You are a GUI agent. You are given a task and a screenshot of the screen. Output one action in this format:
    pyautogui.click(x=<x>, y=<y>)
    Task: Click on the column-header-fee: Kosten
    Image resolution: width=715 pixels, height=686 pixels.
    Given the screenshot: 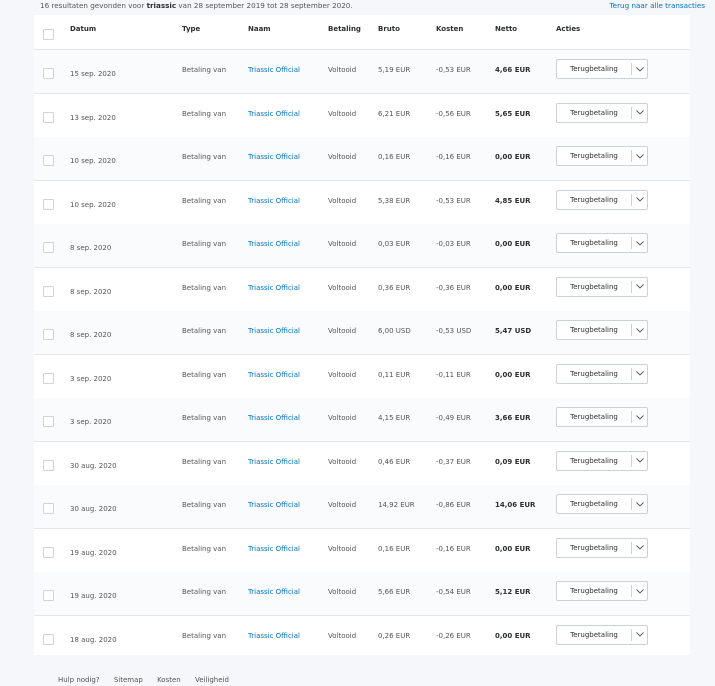 What is the action you would take?
    pyautogui.click(x=449, y=29)
    